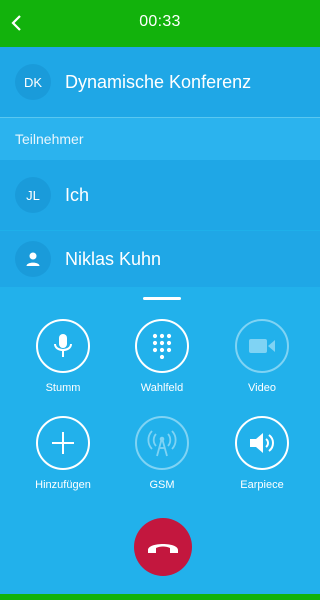 Image resolution: width=320 pixels, height=600 pixels. Describe the element at coordinates (33, 195) in the screenshot. I see `participant-avatar: JL` at that location.